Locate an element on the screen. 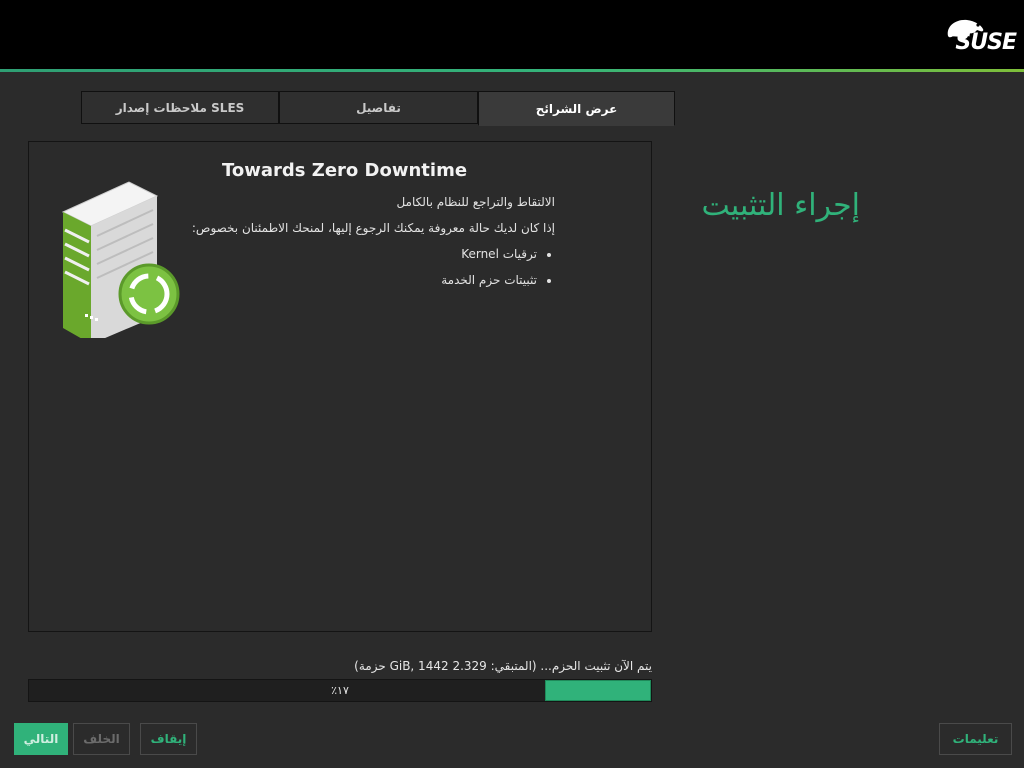  bullet-service-packs: تثبيتات حزم الخدمة is located at coordinates (336, 280).